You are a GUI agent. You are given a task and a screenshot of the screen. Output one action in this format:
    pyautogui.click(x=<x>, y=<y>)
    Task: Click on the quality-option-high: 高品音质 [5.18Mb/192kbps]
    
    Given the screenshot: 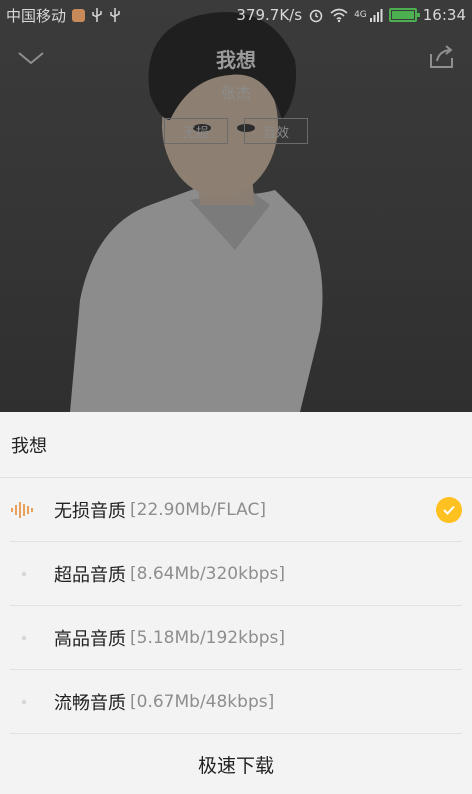 What is the action you would take?
    pyautogui.click(x=236, y=638)
    